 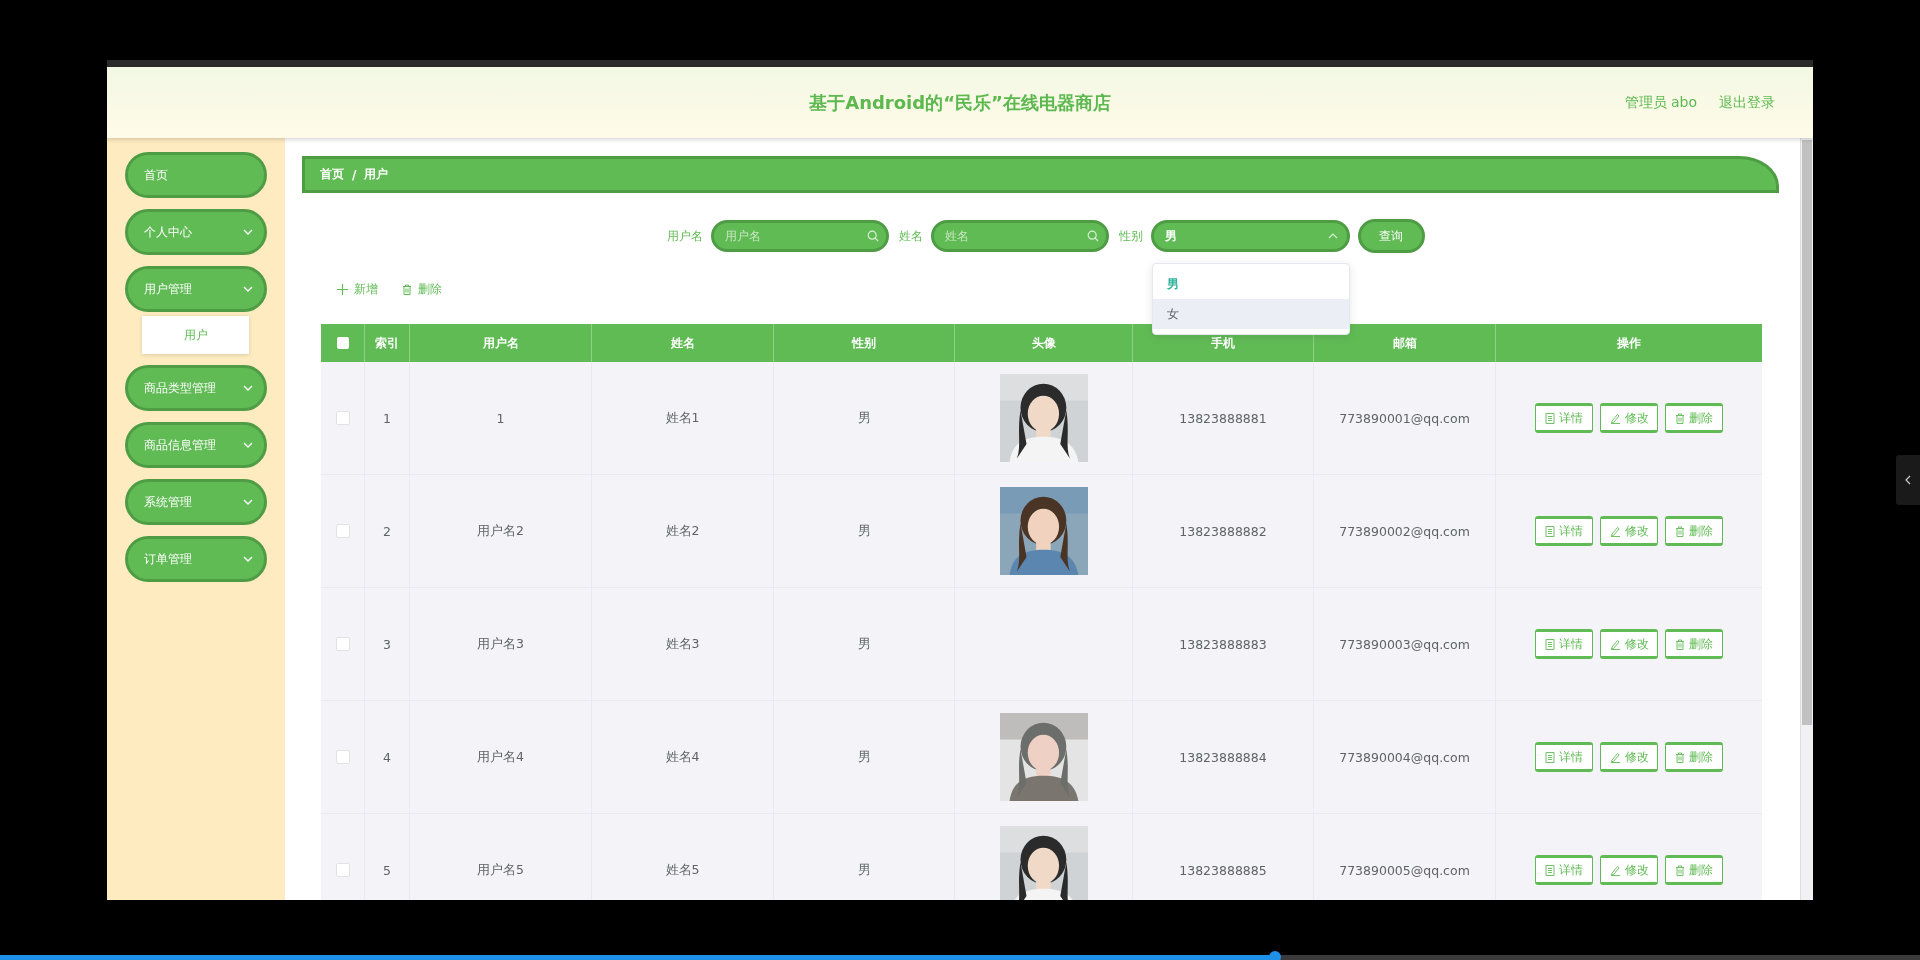 What do you see at coordinates (1223, 531) in the screenshot?
I see `table-cell: 13823888882` at bounding box center [1223, 531].